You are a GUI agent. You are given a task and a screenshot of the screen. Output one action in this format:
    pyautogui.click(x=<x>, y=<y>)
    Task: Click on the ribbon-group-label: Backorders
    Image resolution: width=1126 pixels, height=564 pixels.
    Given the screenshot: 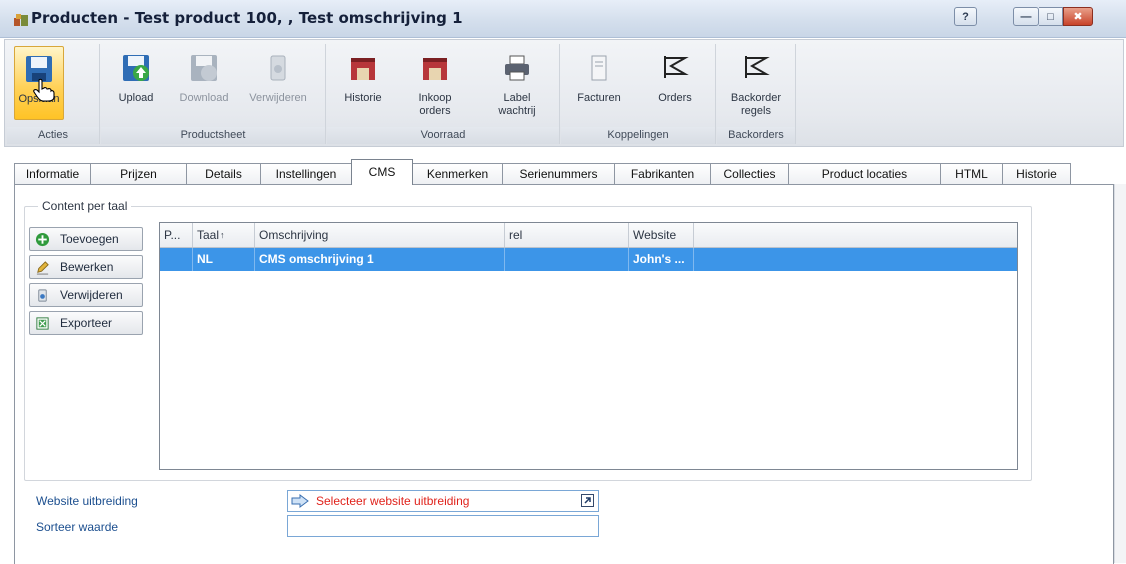 What is the action you would take?
    pyautogui.click(x=756, y=135)
    